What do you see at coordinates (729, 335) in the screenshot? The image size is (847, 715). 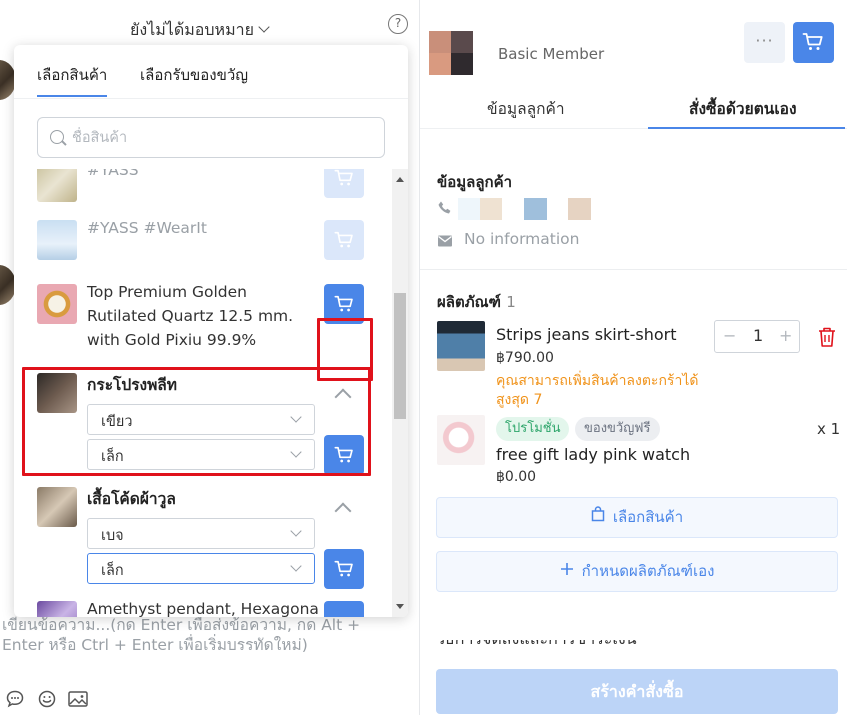 I see `decrease-button: −` at bounding box center [729, 335].